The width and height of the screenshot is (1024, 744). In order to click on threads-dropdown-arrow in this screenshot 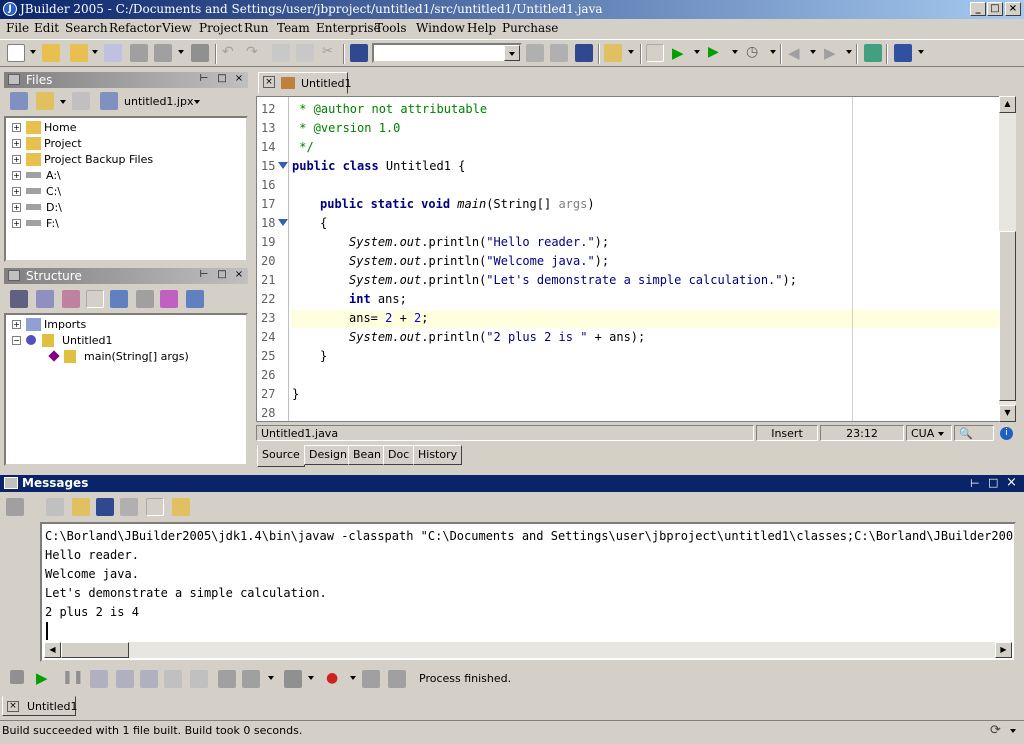, I will do `click(311, 678)`.